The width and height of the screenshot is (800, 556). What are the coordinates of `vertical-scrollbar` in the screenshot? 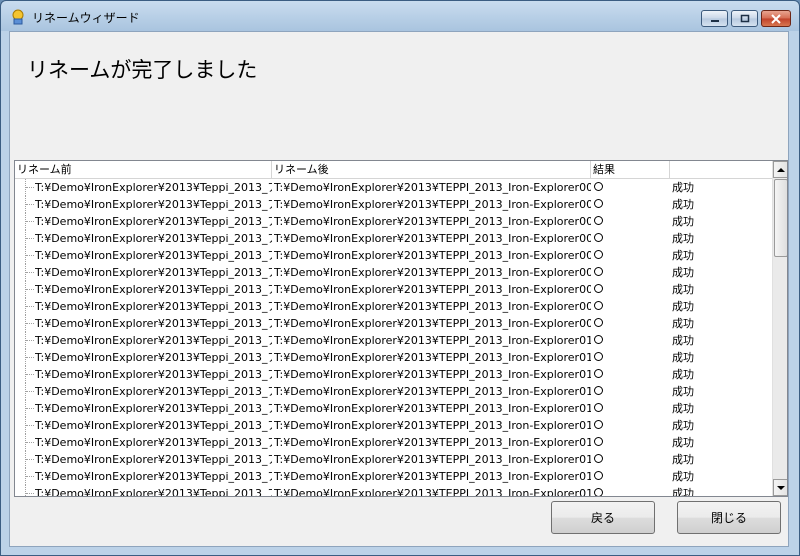 It's located at (779, 328).